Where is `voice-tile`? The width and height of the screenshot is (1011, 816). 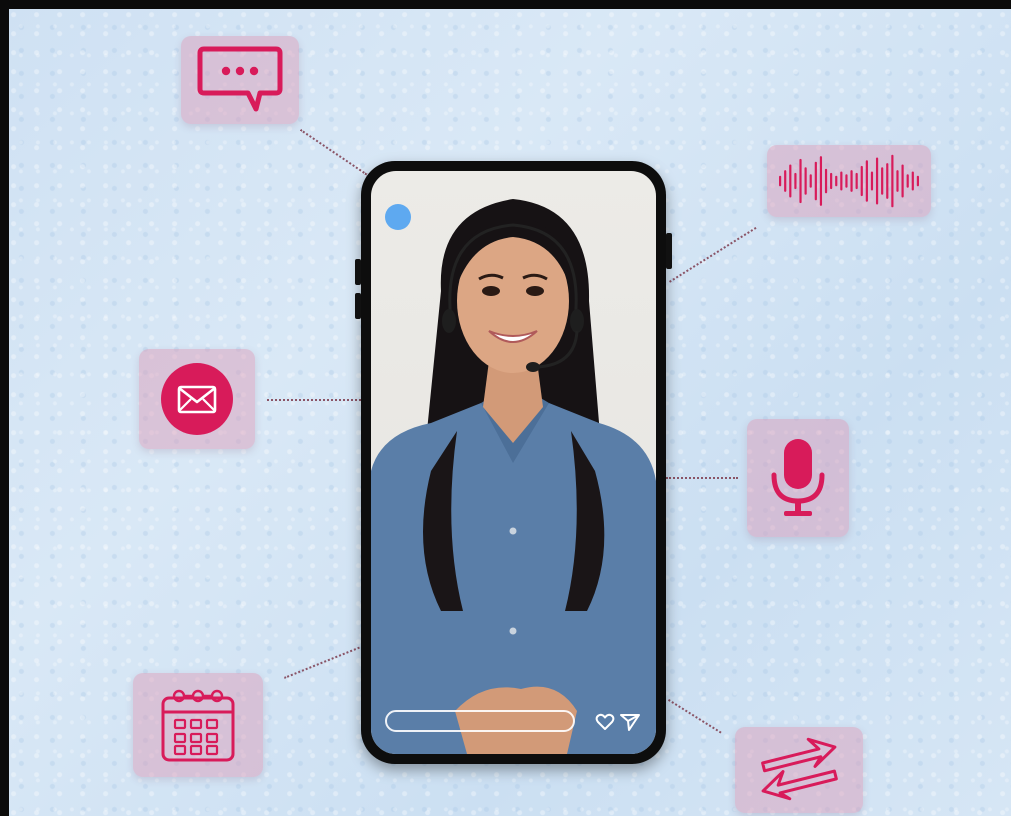 voice-tile is located at coordinates (849, 181).